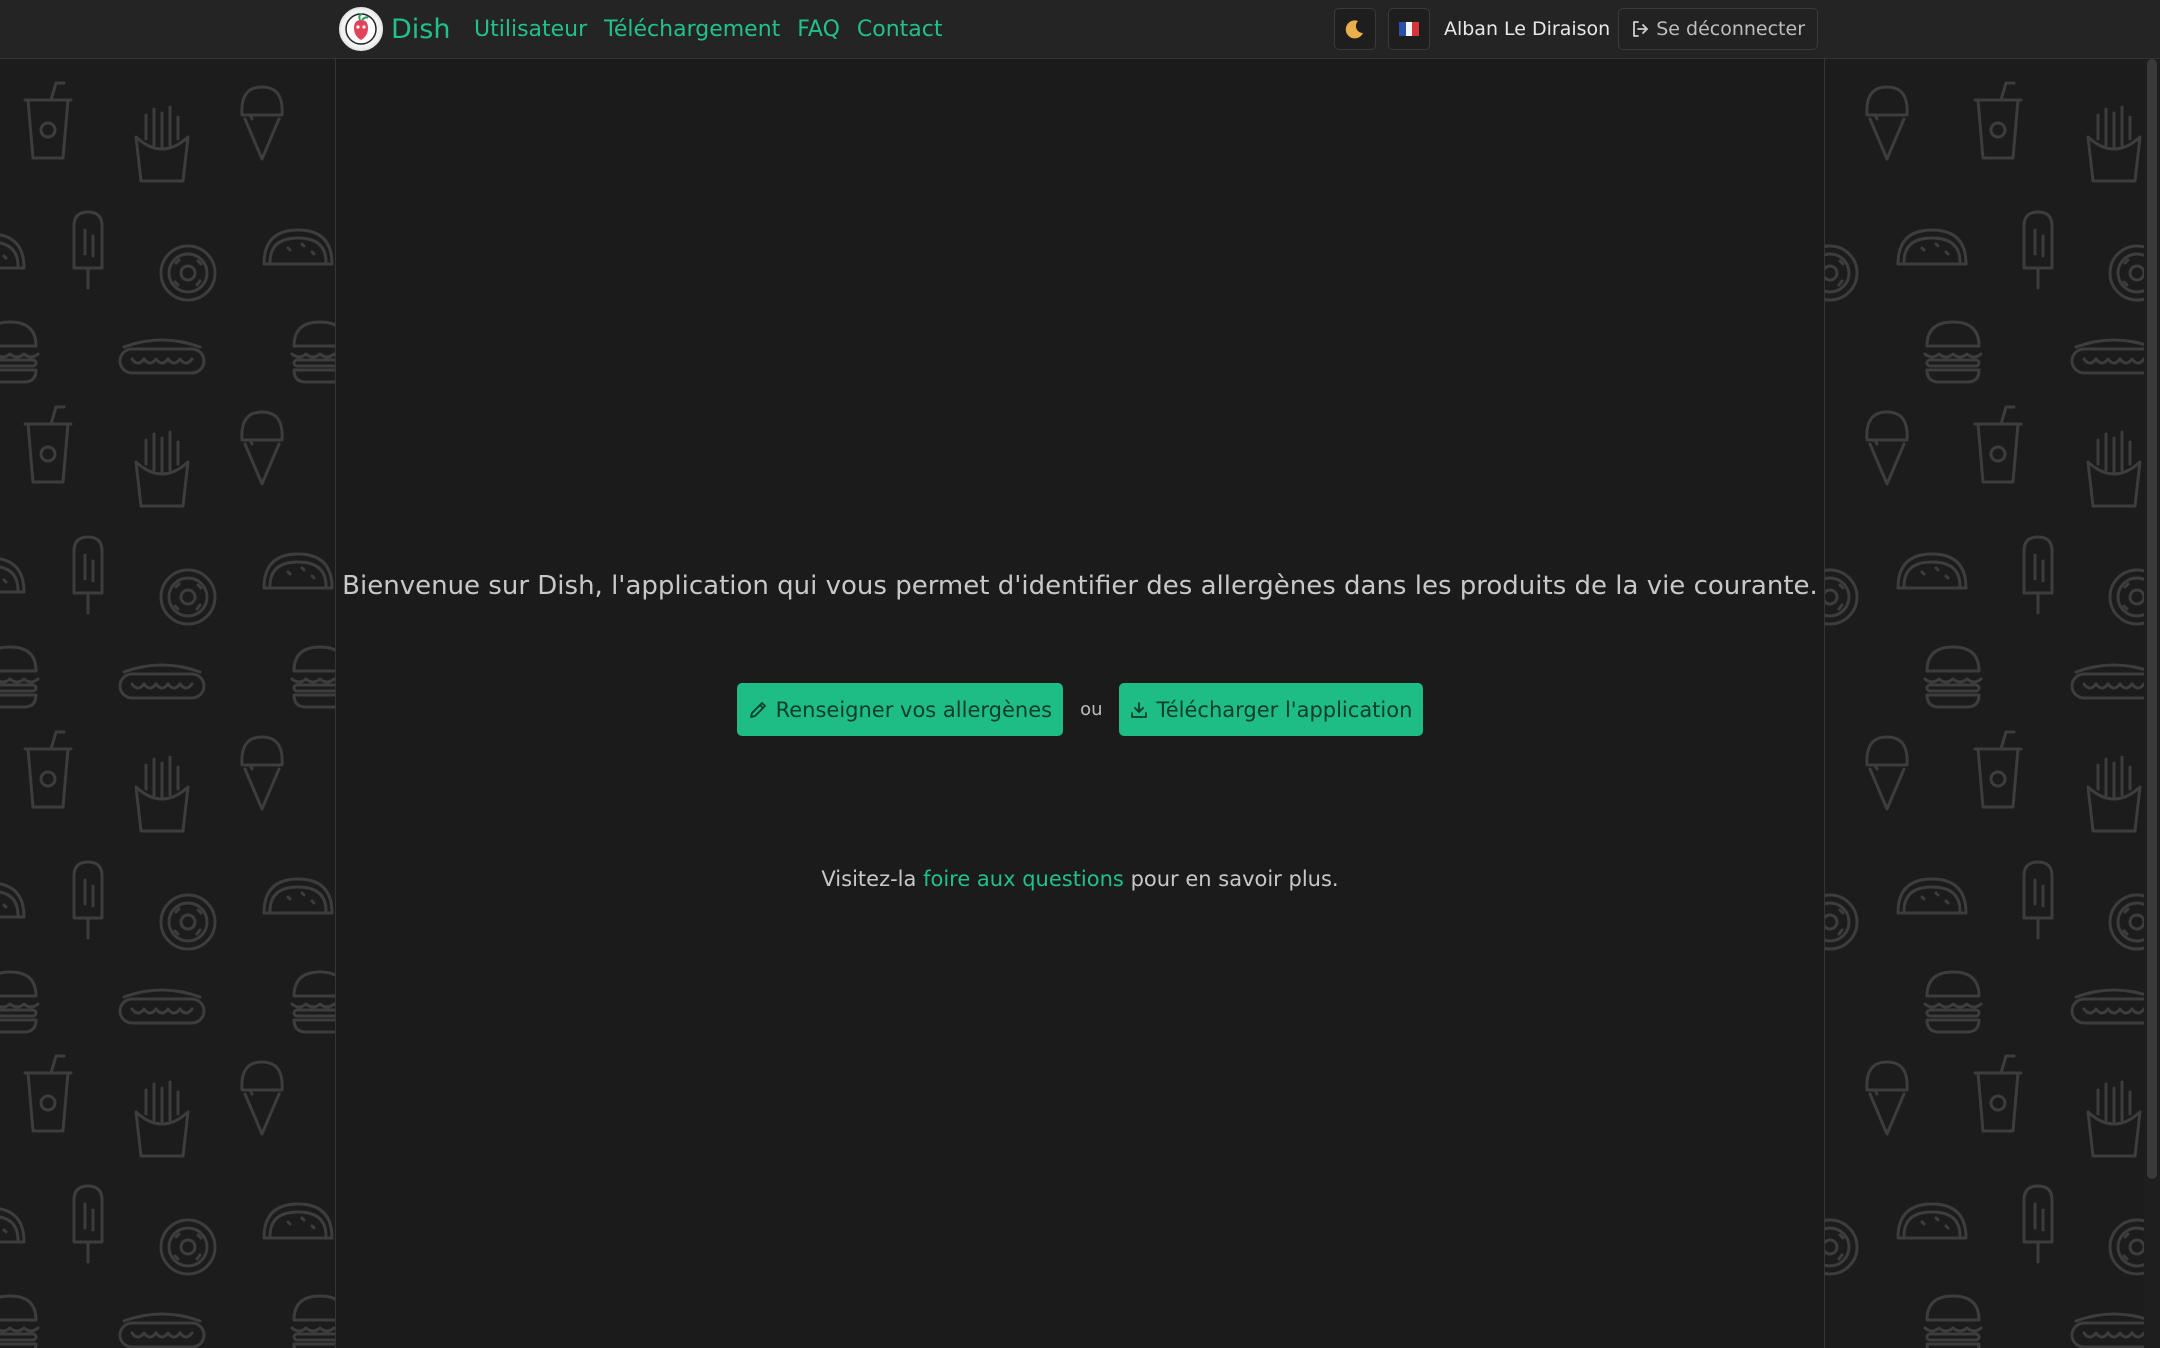  I want to click on set-allergens-button: Renseigner vos allergènes, so click(900, 709).